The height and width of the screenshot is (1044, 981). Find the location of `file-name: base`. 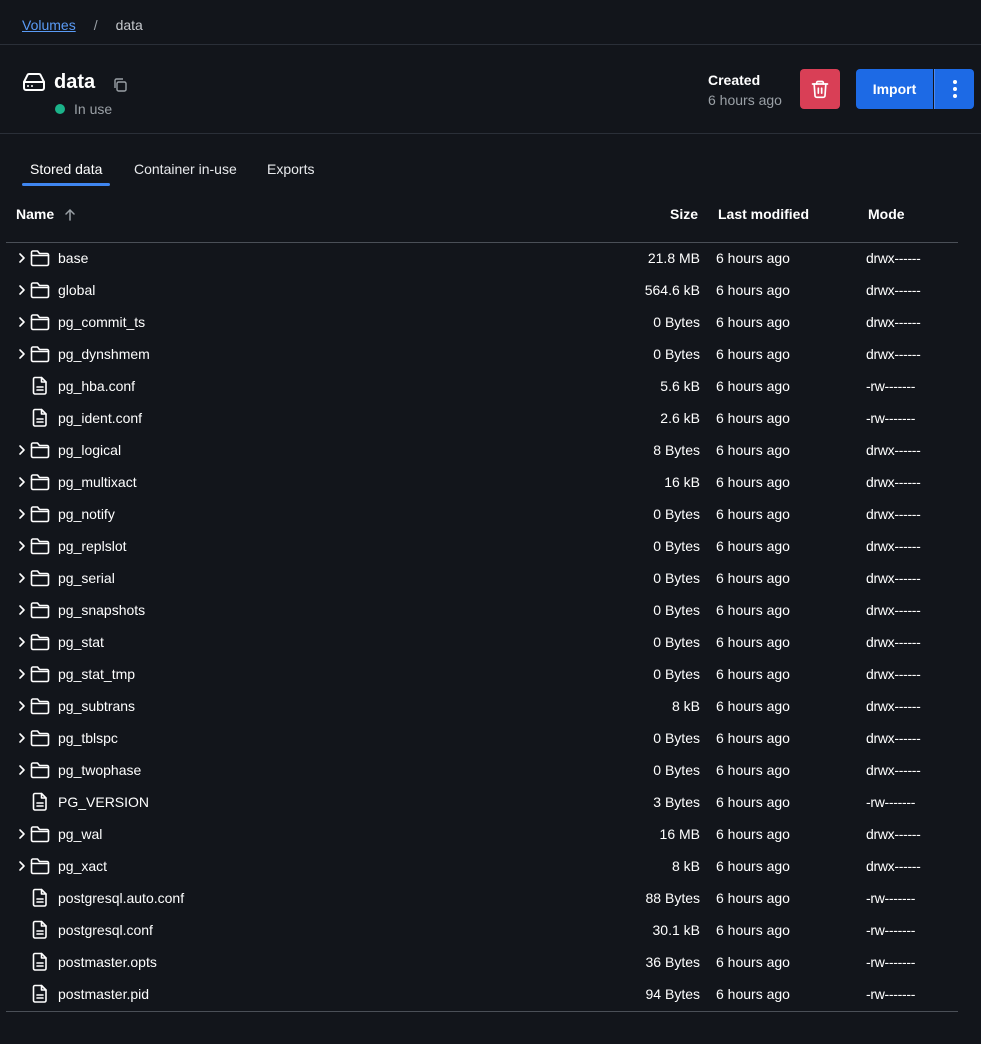

file-name: base is located at coordinates (73, 258).